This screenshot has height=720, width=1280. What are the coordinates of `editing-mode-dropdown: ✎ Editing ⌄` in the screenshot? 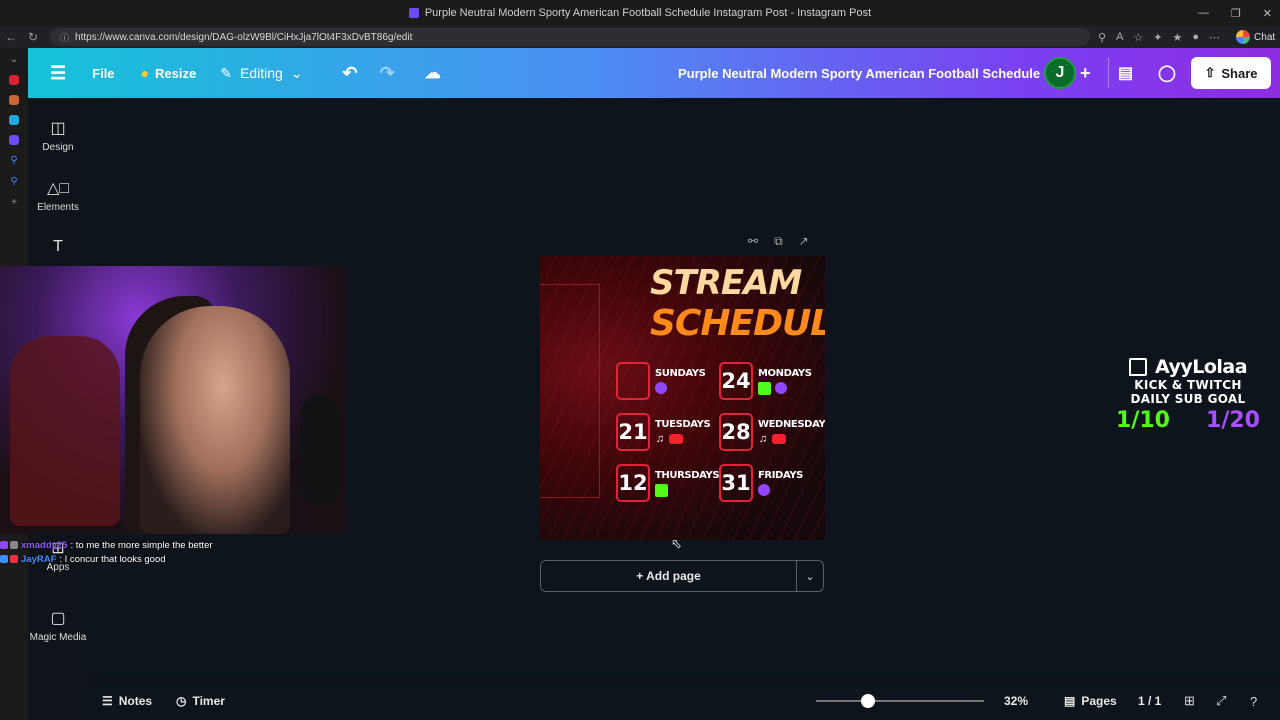 It's located at (261, 73).